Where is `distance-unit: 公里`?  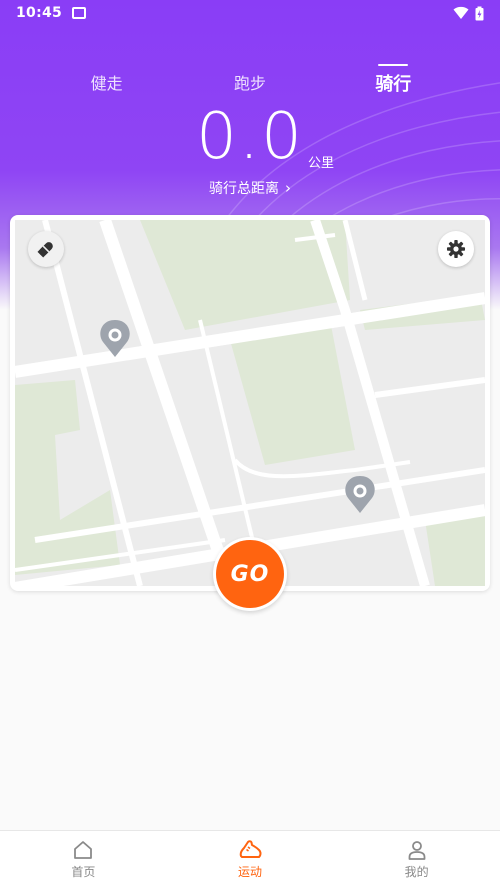 distance-unit: 公里 is located at coordinates (321, 163).